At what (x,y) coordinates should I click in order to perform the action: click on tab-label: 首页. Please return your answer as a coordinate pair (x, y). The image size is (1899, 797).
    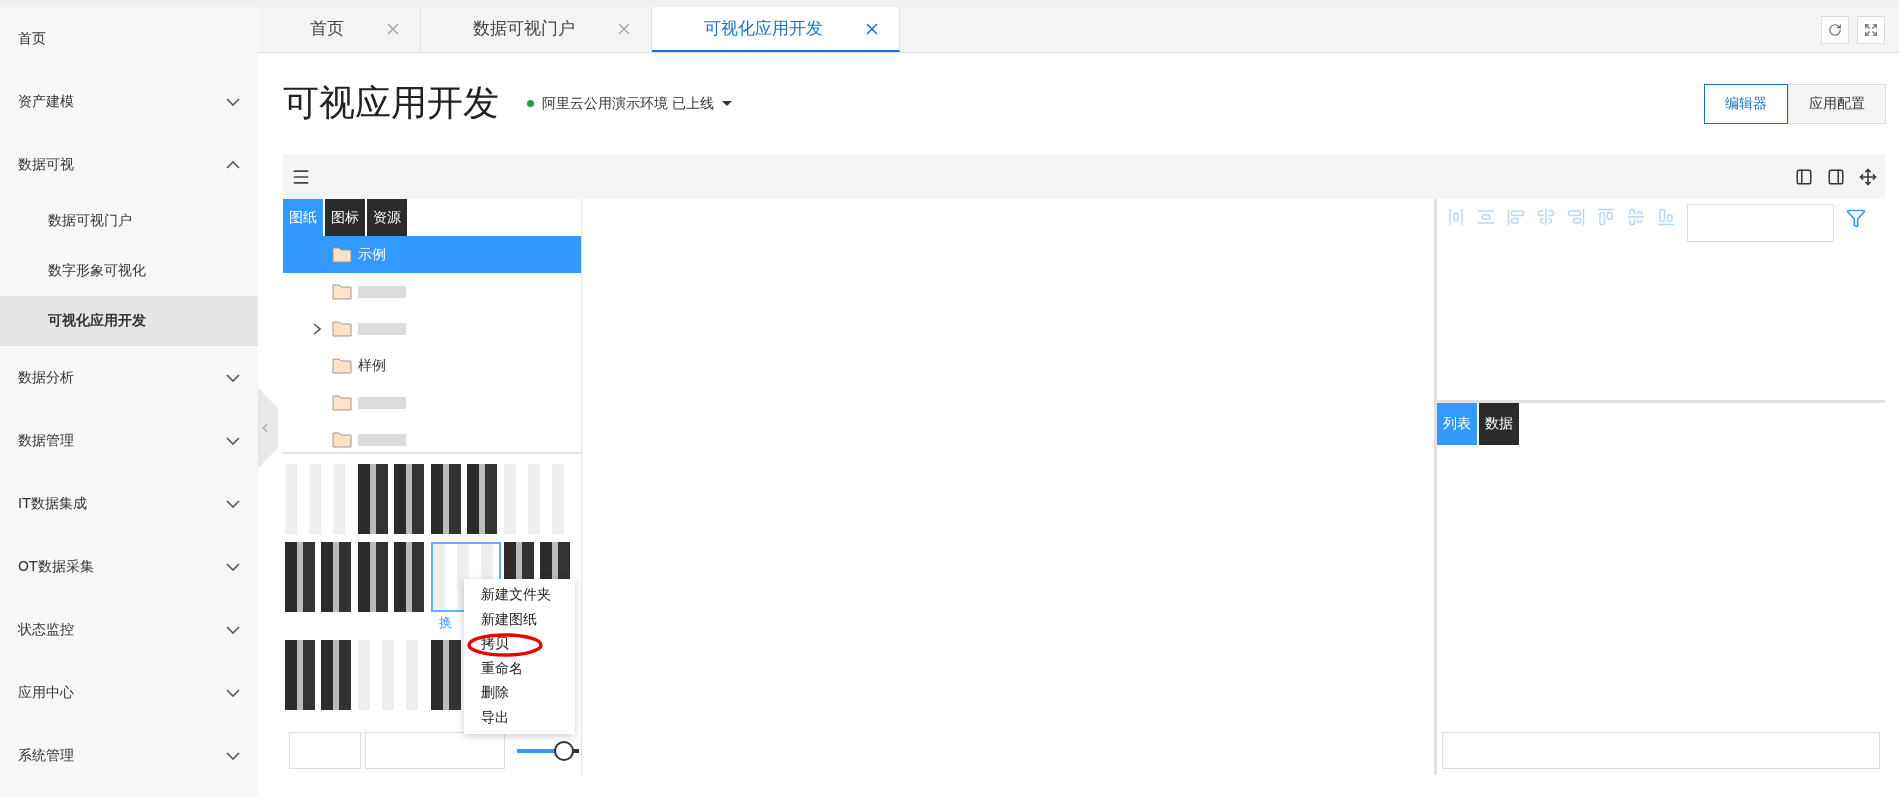
    Looking at the image, I should click on (327, 28).